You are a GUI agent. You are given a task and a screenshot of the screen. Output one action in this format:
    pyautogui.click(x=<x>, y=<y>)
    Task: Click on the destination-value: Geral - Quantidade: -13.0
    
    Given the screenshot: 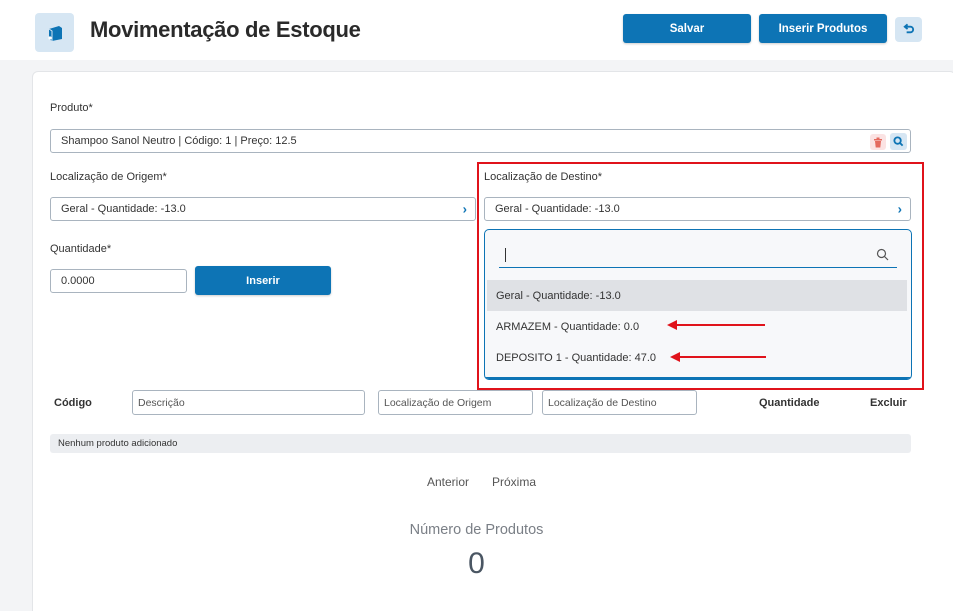 What is the action you would take?
    pyautogui.click(x=557, y=209)
    